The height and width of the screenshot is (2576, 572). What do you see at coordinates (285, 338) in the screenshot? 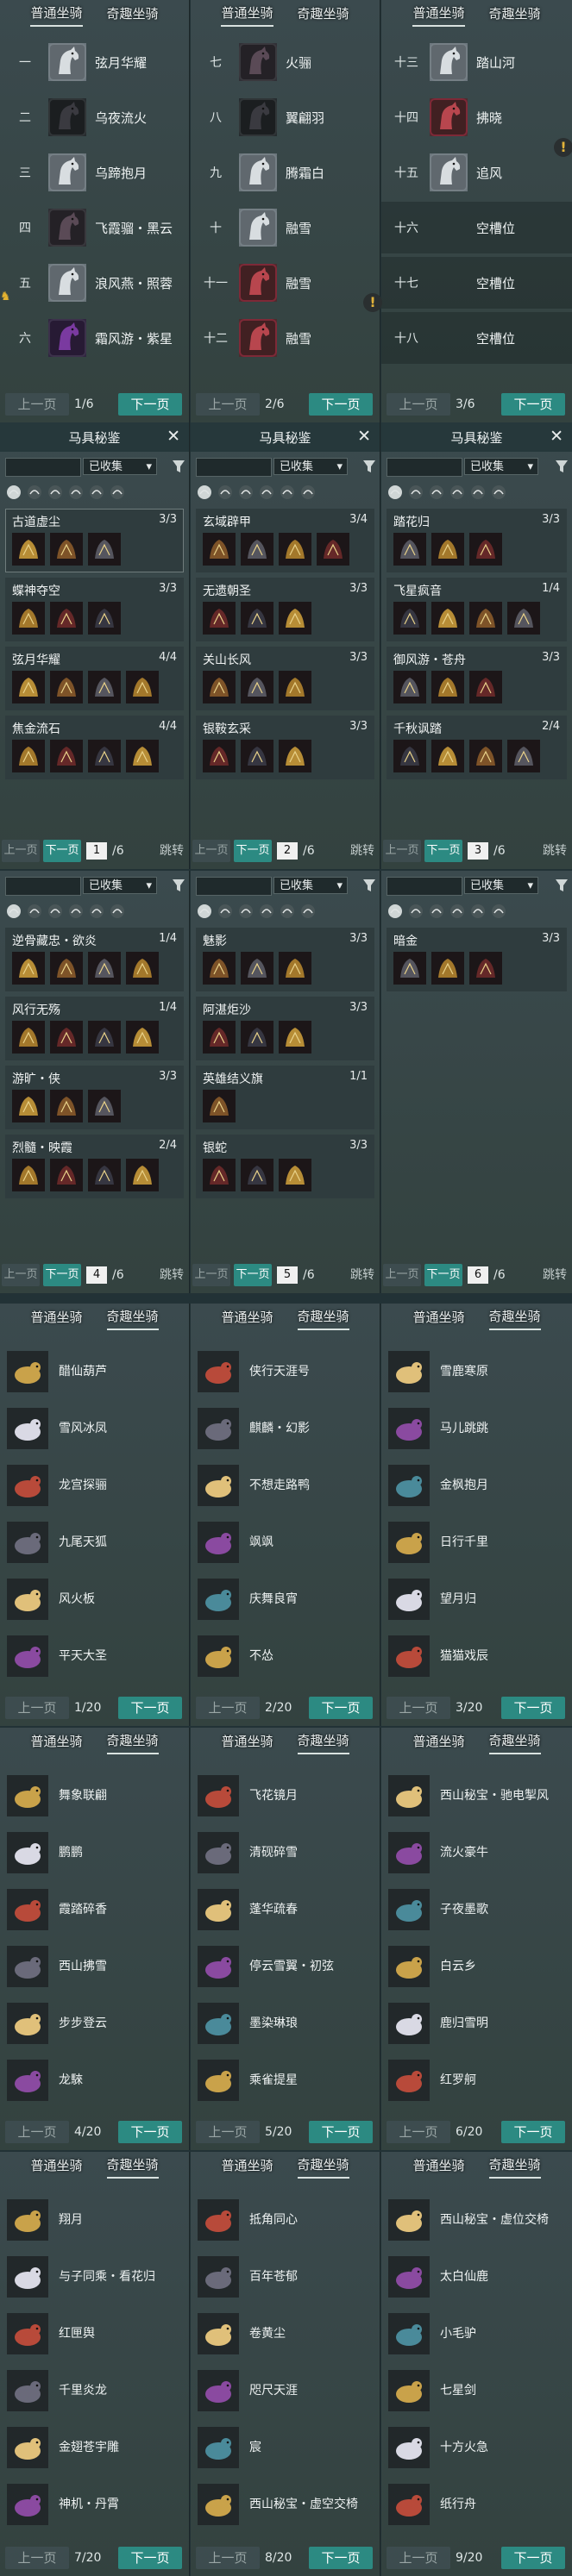
I see `mount-slot-row: 十二 融雪` at bounding box center [285, 338].